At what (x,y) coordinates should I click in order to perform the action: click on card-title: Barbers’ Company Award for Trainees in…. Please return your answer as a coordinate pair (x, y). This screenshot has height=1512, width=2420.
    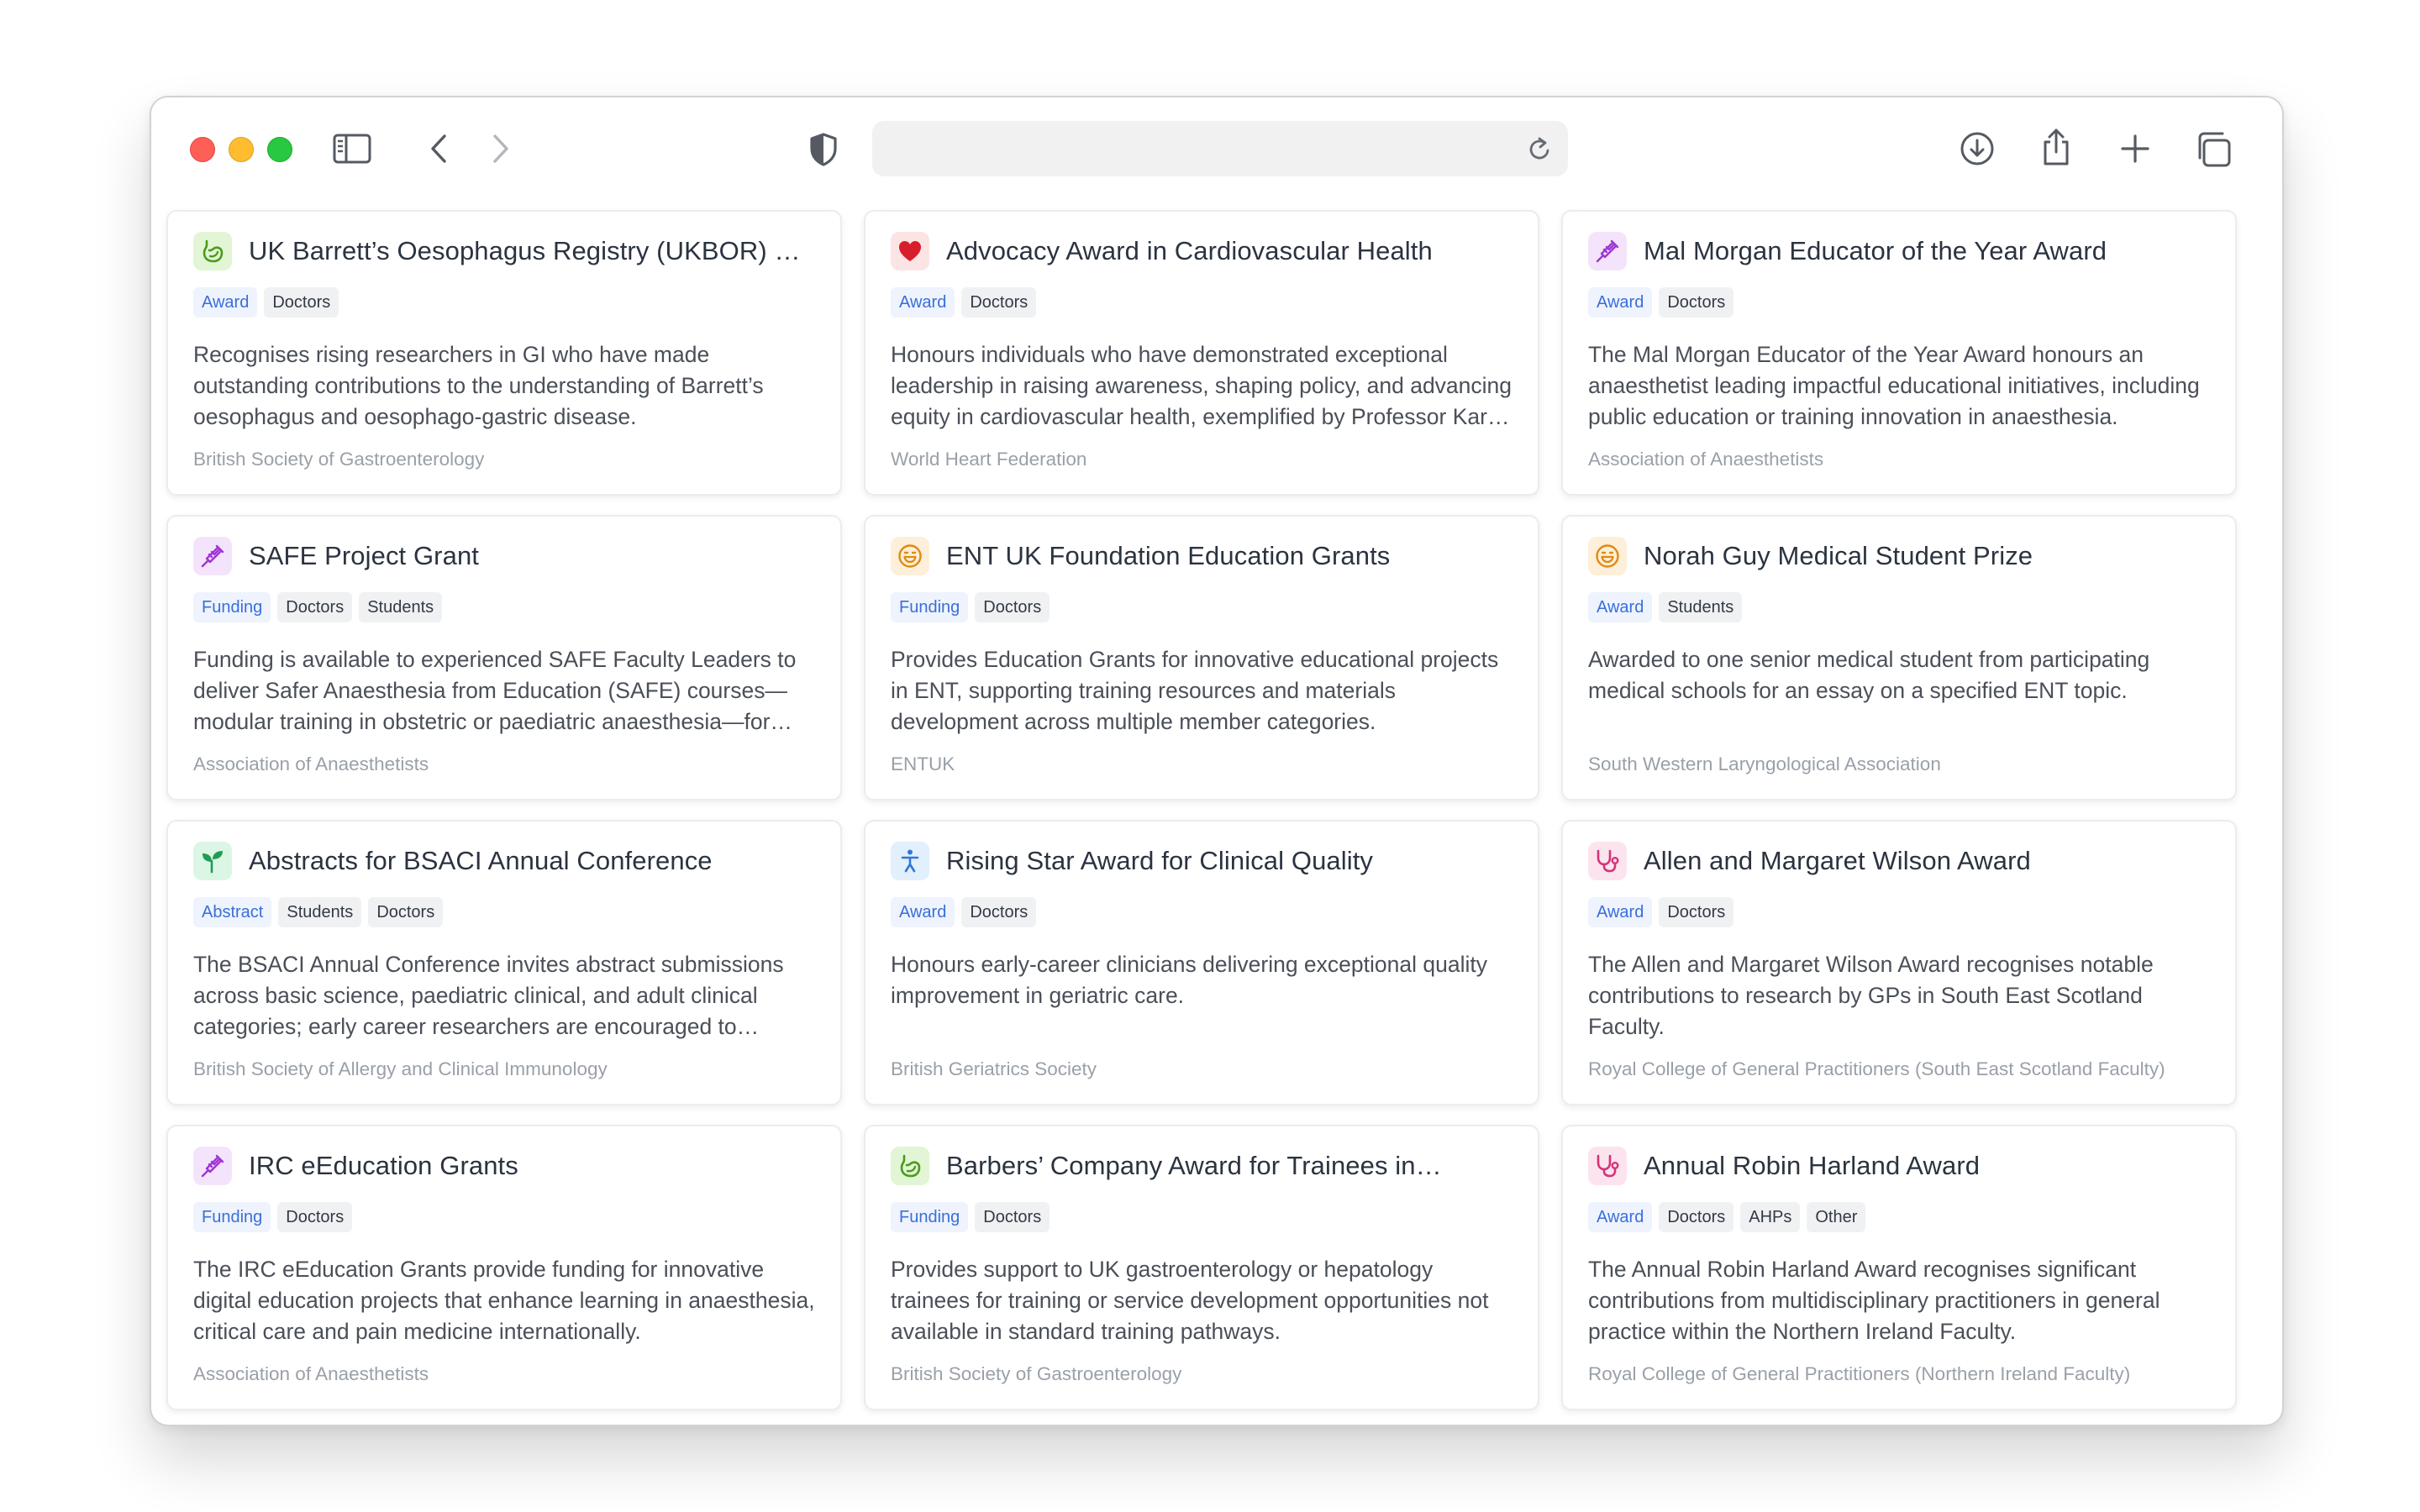
    Looking at the image, I should click on (1194, 1166).